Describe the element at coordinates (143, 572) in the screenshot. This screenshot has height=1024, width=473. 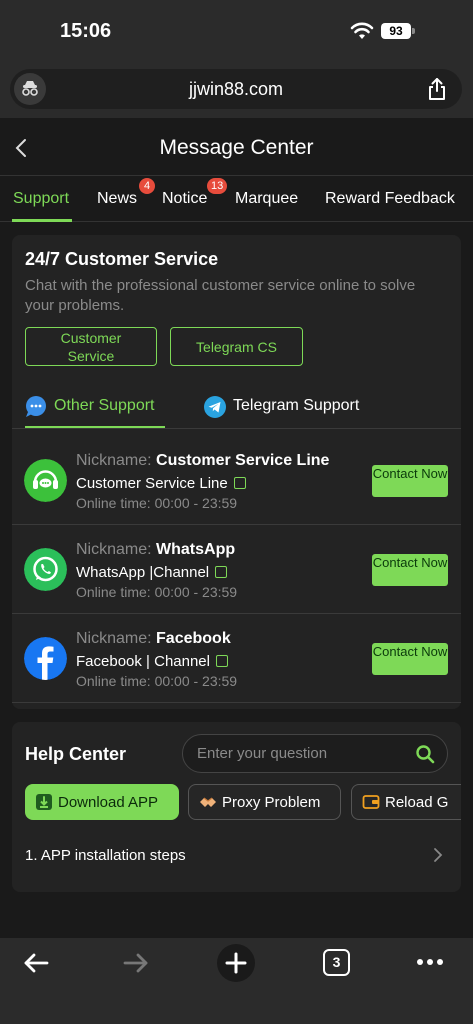
I see `channel-name: WhatsApp |Channel` at that location.